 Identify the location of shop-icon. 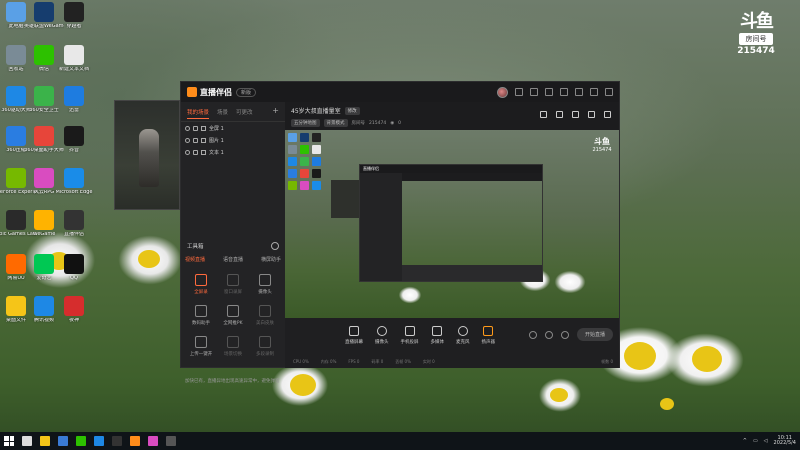
(559, 114).